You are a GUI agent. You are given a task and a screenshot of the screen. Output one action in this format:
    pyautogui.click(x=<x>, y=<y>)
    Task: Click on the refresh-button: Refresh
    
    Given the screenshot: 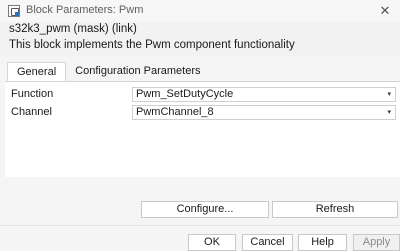 What is the action you would take?
    pyautogui.click(x=335, y=209)
    